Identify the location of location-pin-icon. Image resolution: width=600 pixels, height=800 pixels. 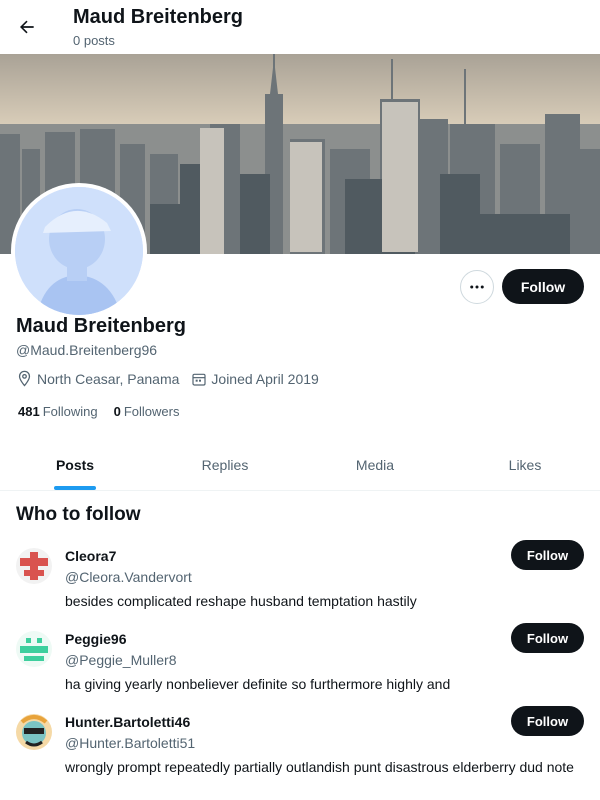
(24, 378).